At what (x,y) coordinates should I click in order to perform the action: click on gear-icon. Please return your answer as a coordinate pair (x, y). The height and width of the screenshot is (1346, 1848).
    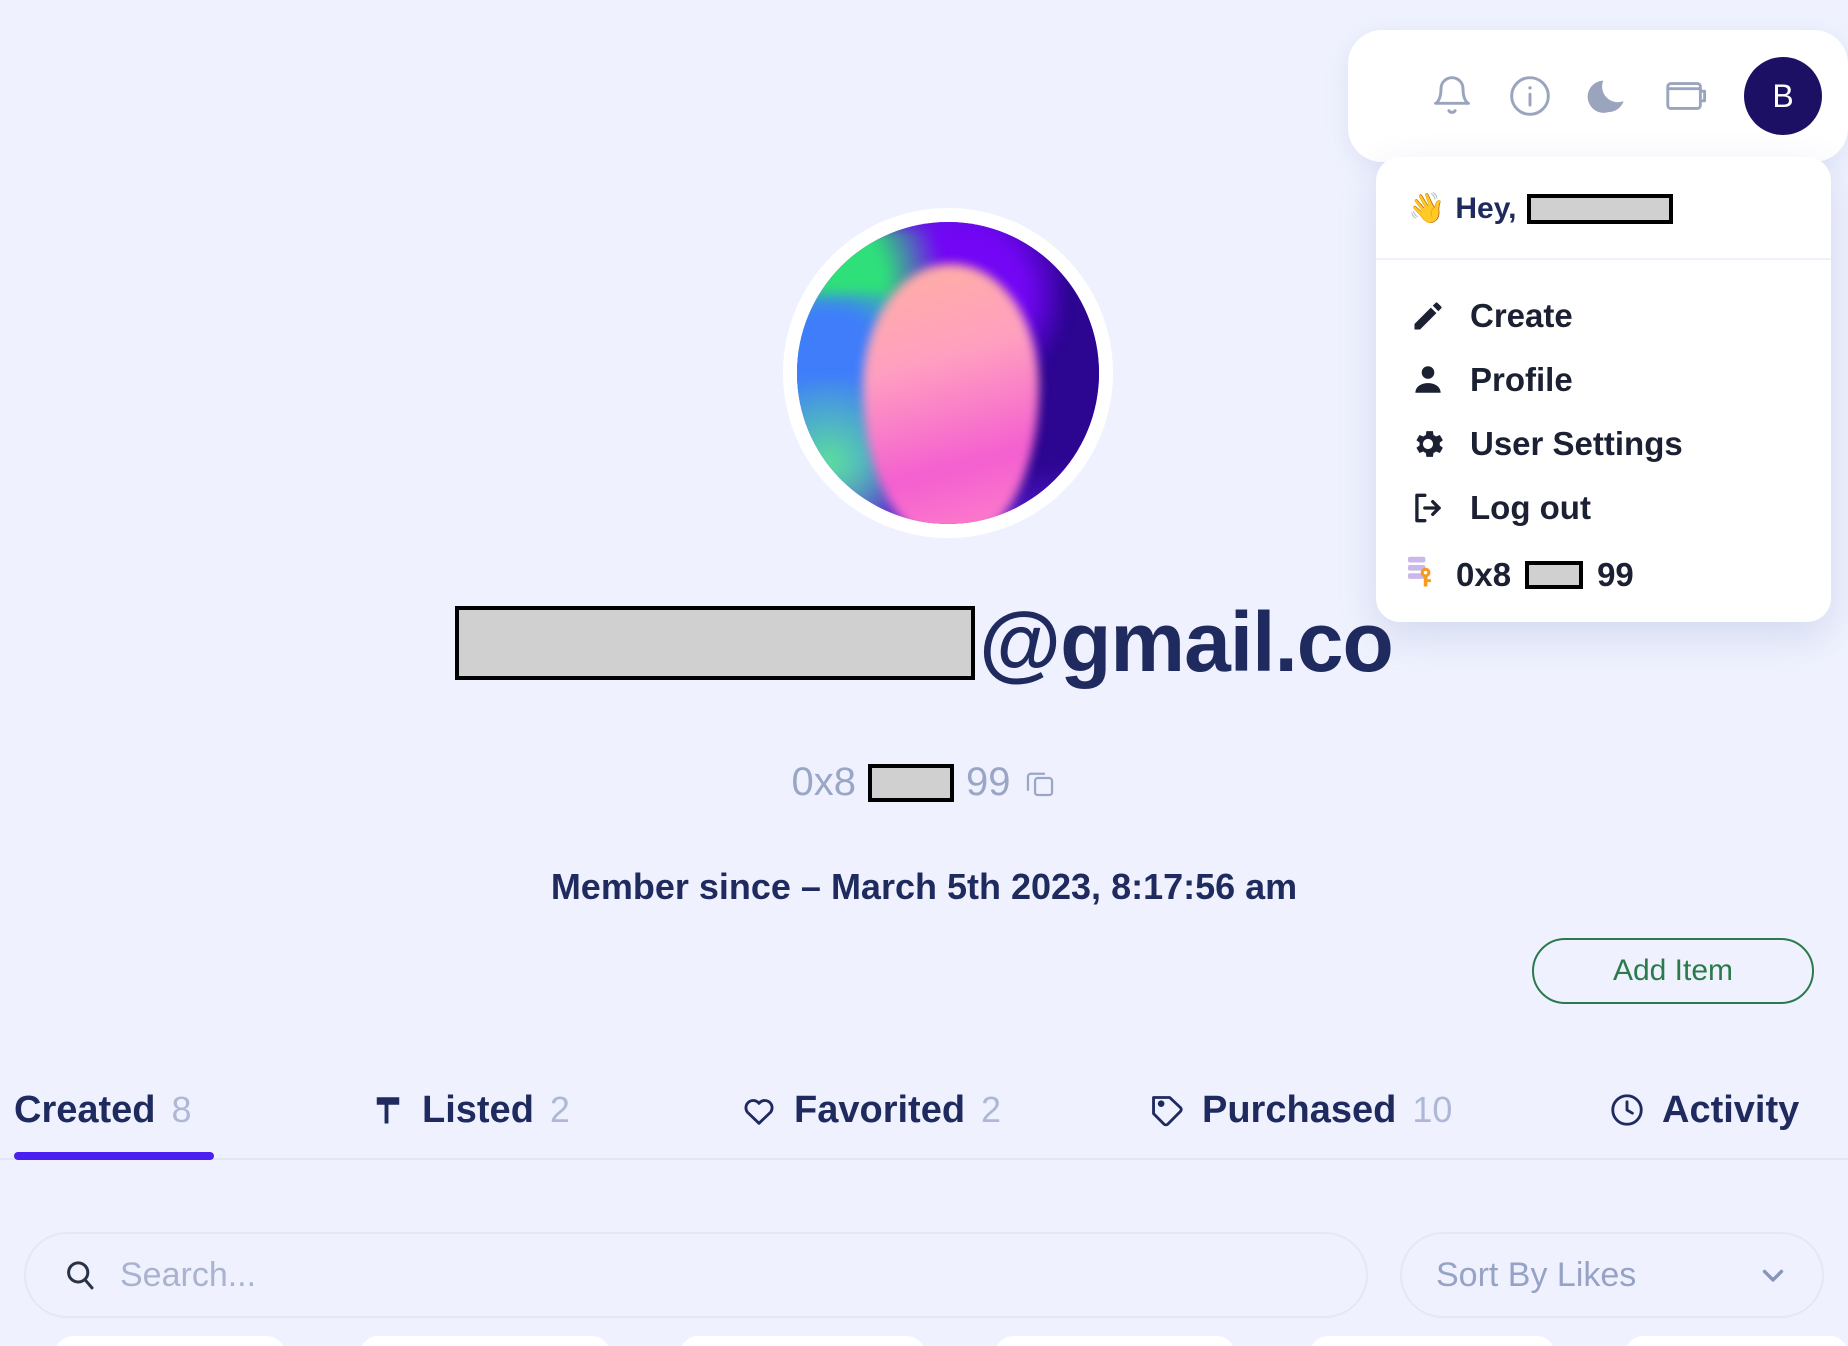
    Looking at the image, I should click on (1428, 444).